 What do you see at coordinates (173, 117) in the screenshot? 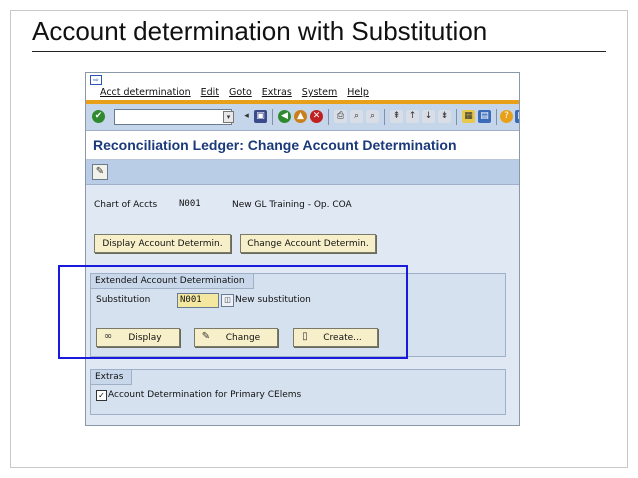
I see `command-field` at bounding box center [173, 117].